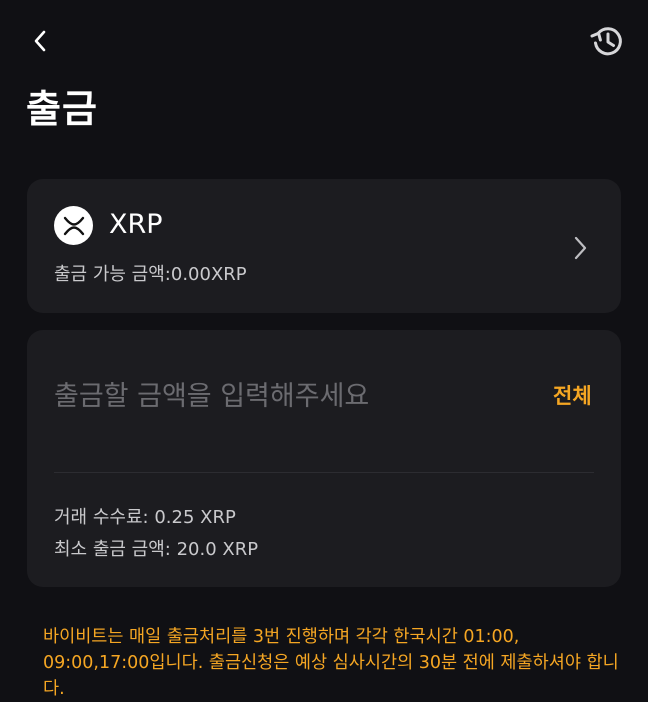  I want to click on back-button, so click(40, 41).